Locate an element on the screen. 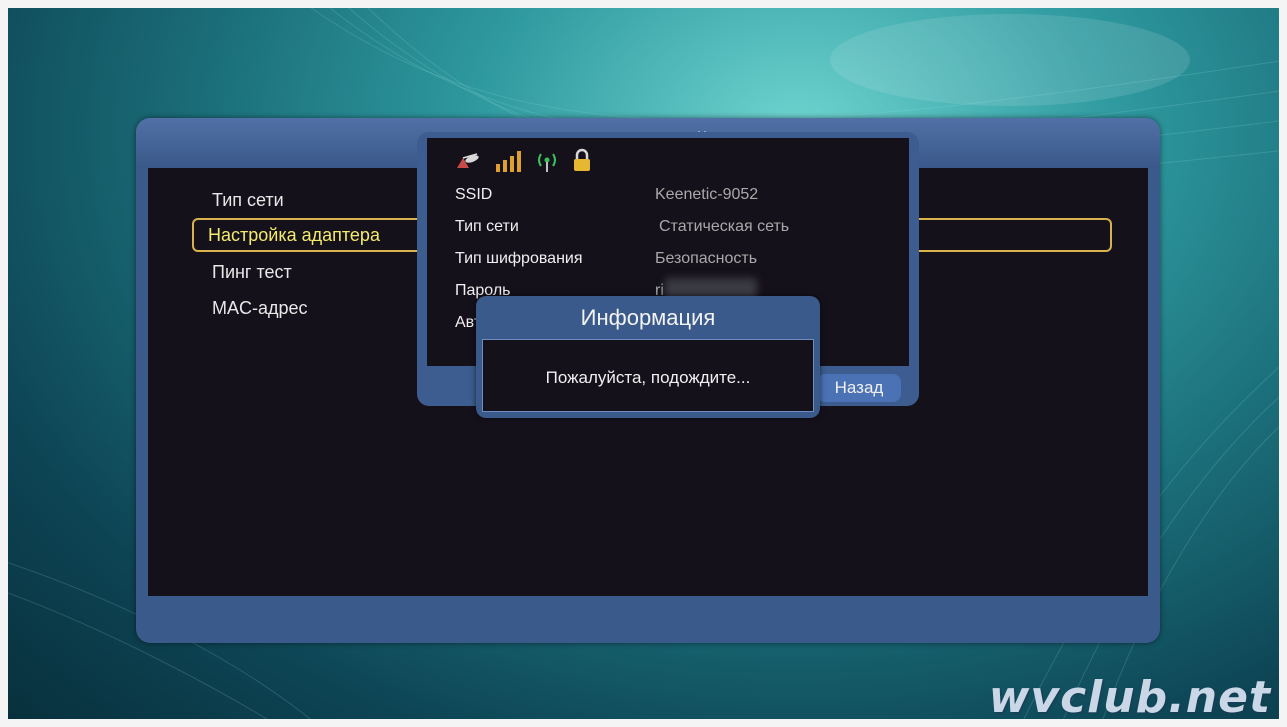 This screenshot has width=1287, height=727. status-icons is located at coordinates (522, 157).